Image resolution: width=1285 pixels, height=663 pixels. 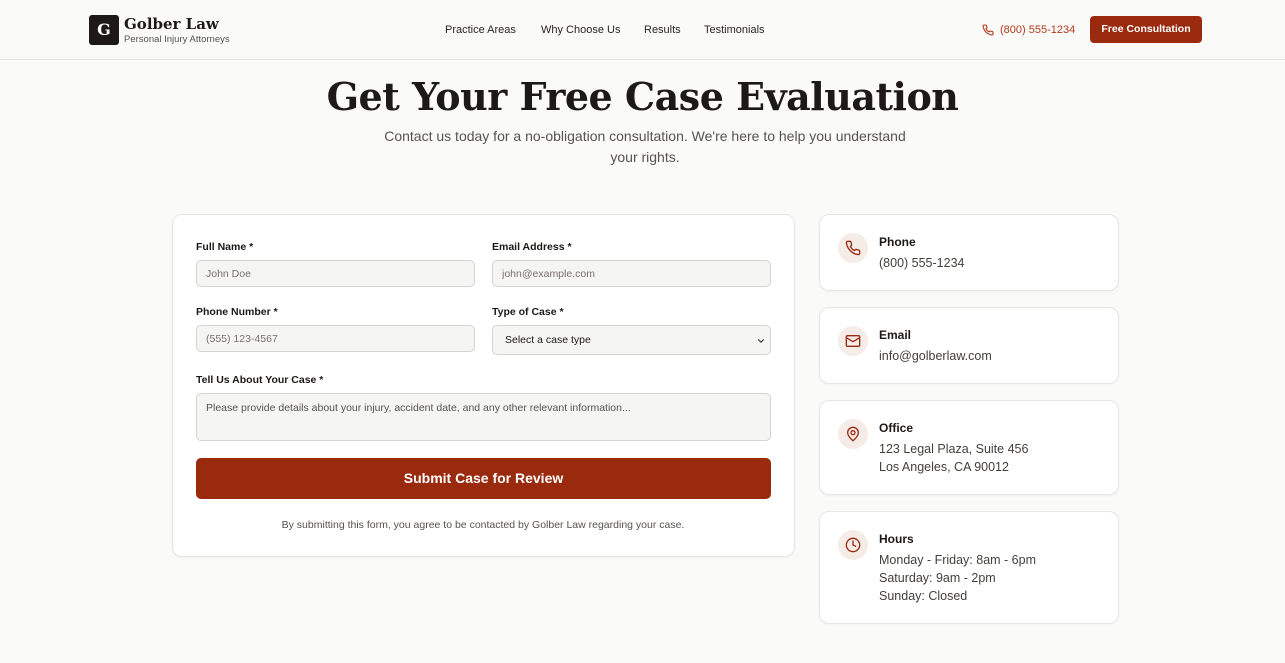 I want to click on case-details-label: Tell Us About Your Case *, so click(x=260, y=380).